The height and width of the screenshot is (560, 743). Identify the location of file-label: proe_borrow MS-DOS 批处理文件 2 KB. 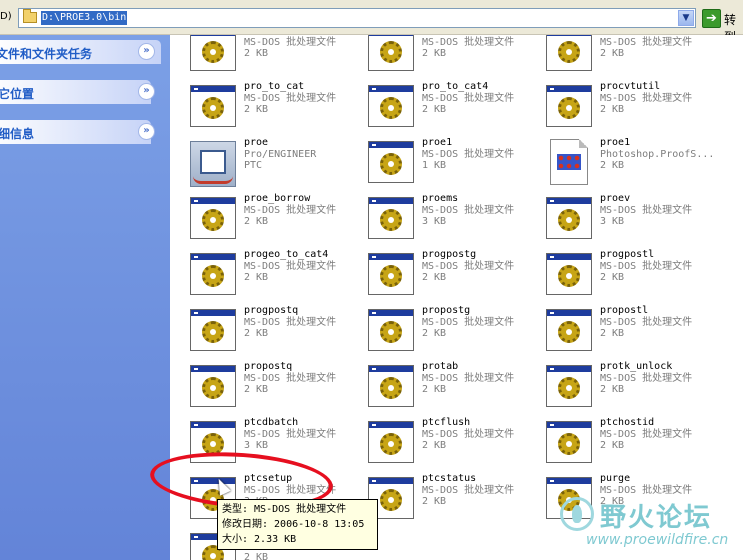
(290, 210).